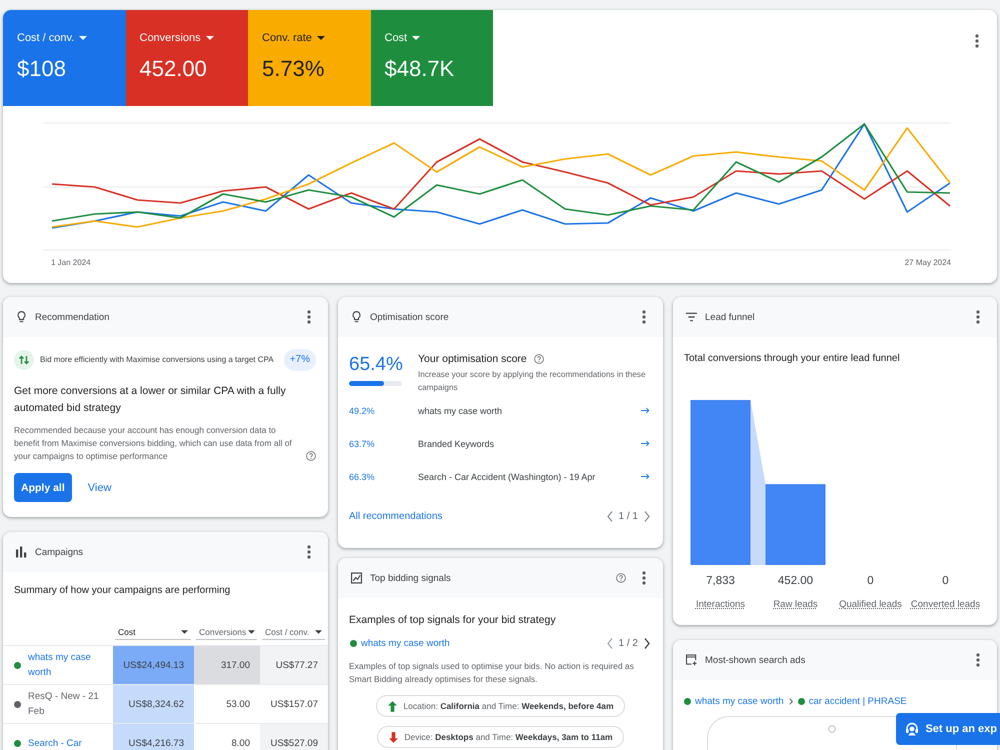 The image size is (1000, 750). I want to click on camera-dot-icon, so click(832, 729).